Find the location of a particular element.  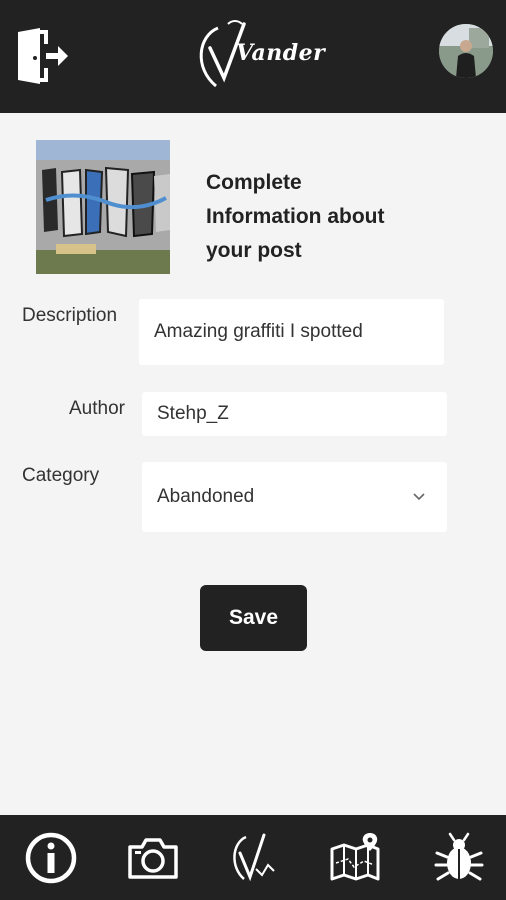

category-value: Abandoned is located at coordinates (206, 496).